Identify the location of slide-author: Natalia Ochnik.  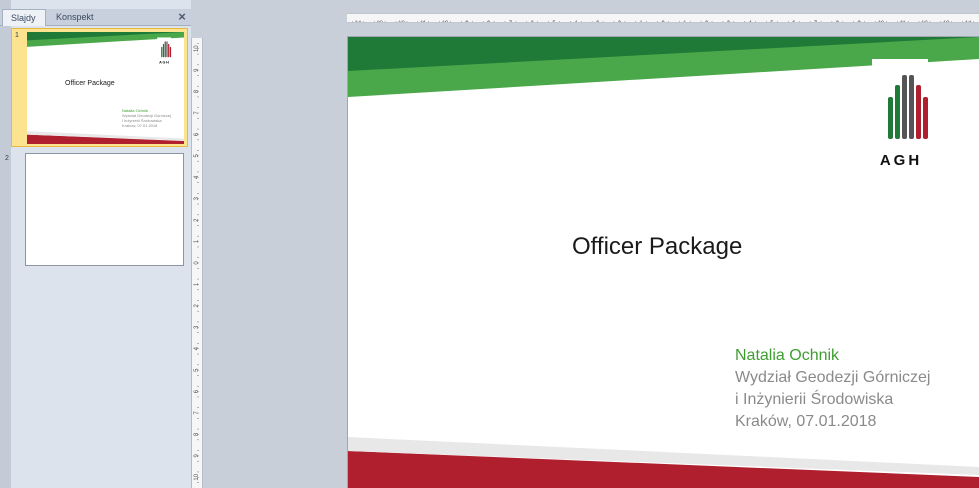
(787, 356).